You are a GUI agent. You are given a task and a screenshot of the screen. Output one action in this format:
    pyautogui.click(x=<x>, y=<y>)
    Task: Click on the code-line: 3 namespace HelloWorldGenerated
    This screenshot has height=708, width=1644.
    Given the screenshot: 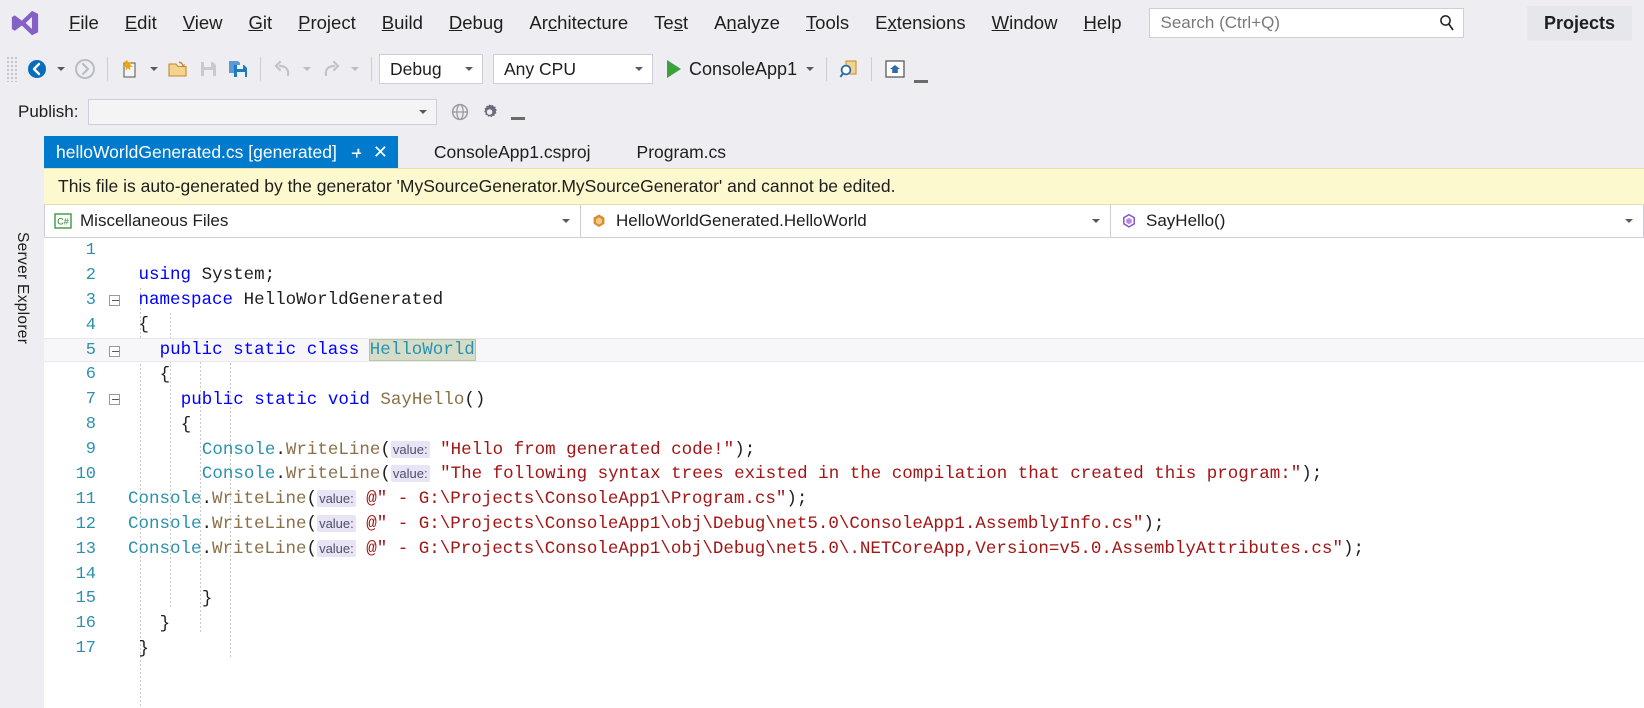 What is the action you would take?
    pyautogui.click(x=844, y=300)
    